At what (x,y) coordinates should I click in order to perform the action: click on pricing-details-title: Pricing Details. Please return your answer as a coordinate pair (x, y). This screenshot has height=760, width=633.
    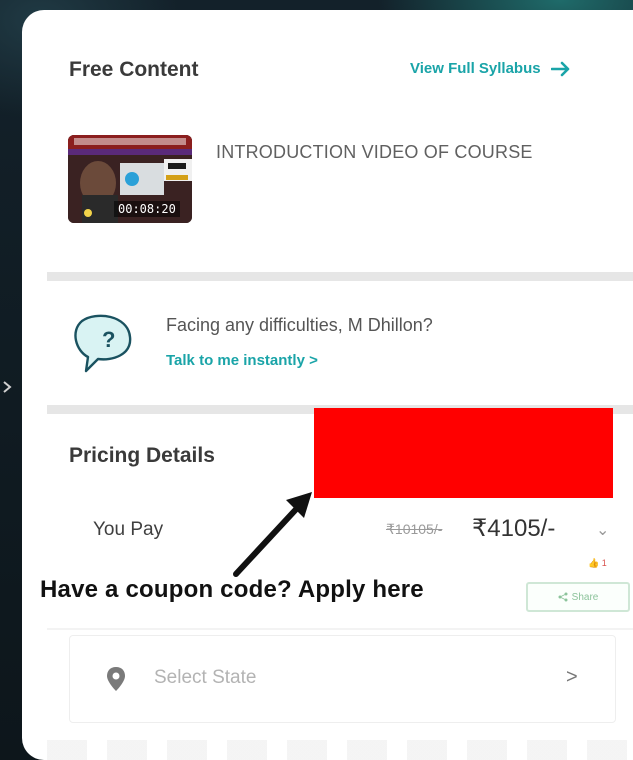
    Looking at the image, I should click on (142, 455).